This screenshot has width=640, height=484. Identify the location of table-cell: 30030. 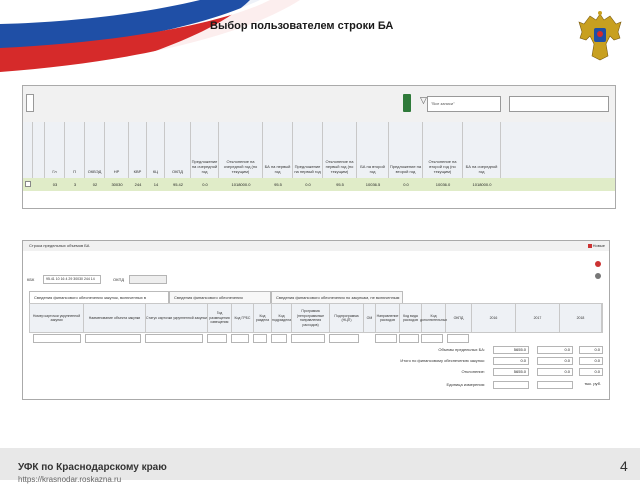
(117, 184).